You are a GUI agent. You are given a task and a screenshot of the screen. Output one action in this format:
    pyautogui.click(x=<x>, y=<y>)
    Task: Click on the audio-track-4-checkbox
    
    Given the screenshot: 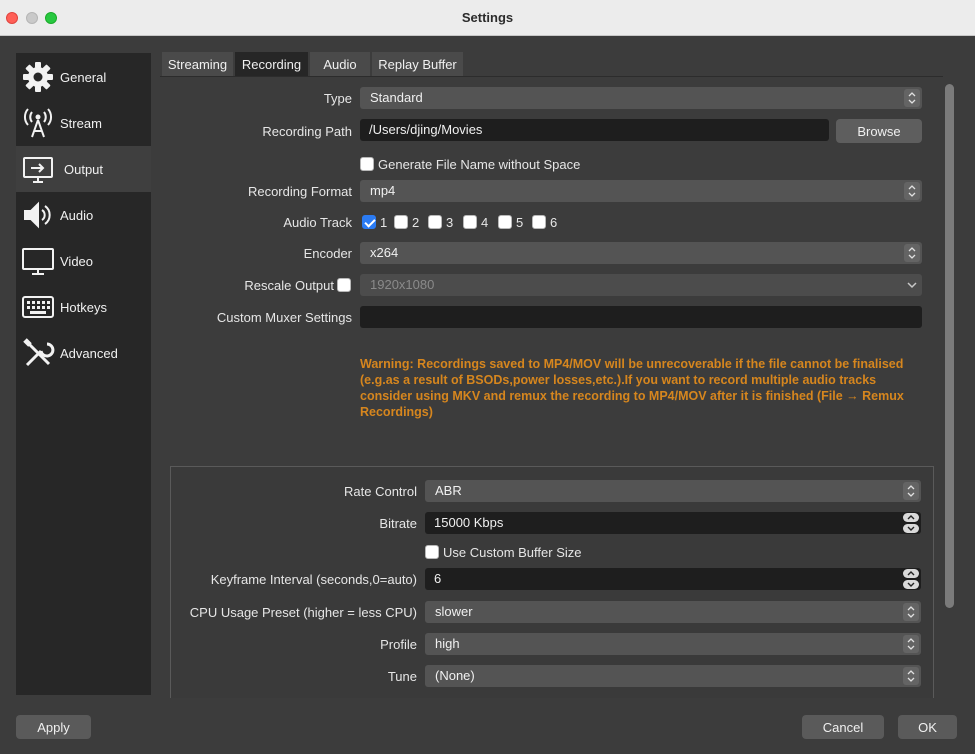 What is the action you would take?
    pyautogui.click(x=470, y=222)
    